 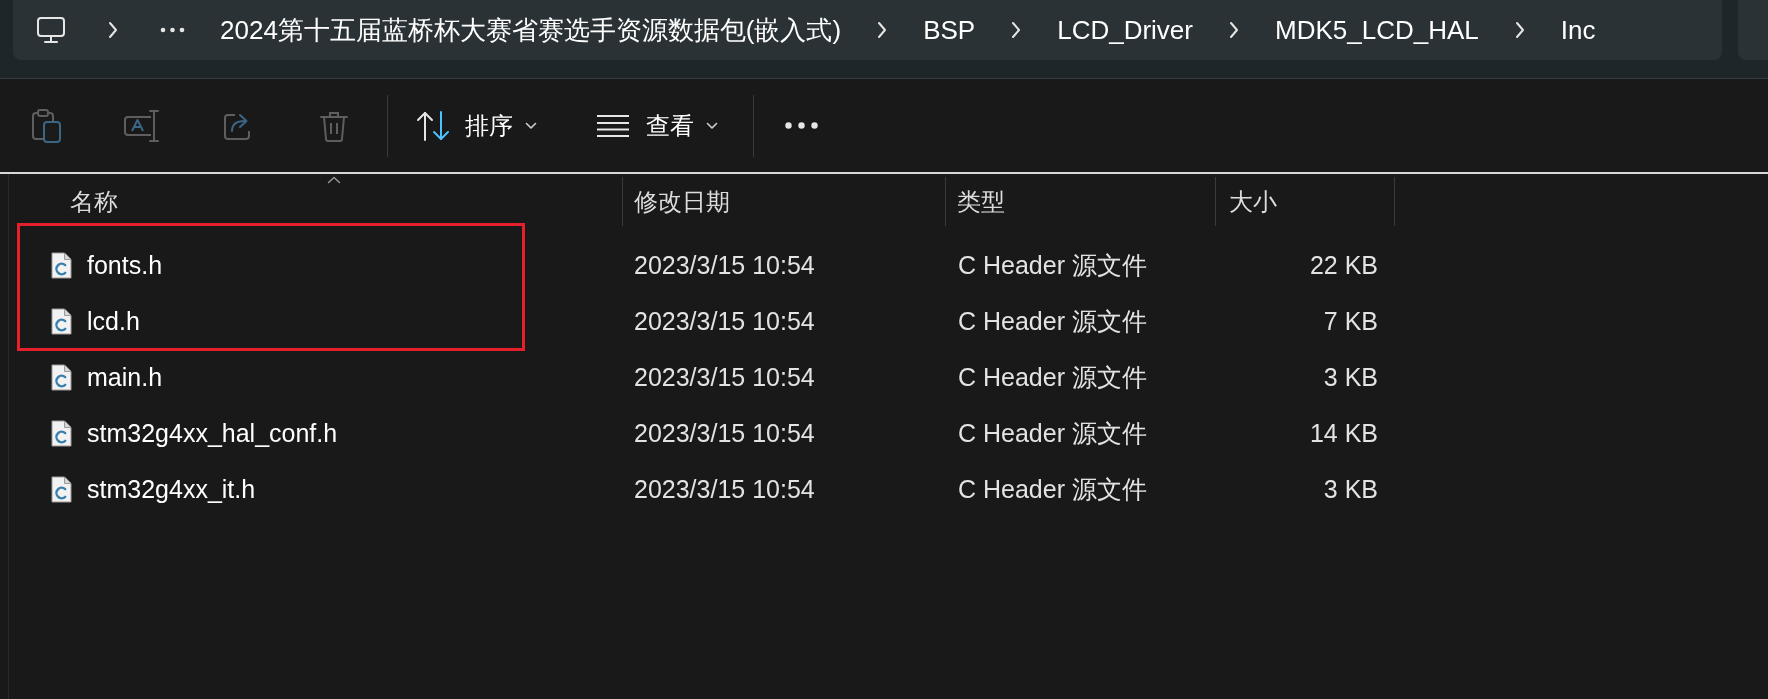 I want to click on file-name: lcd.h, so click(x=113, y=321).